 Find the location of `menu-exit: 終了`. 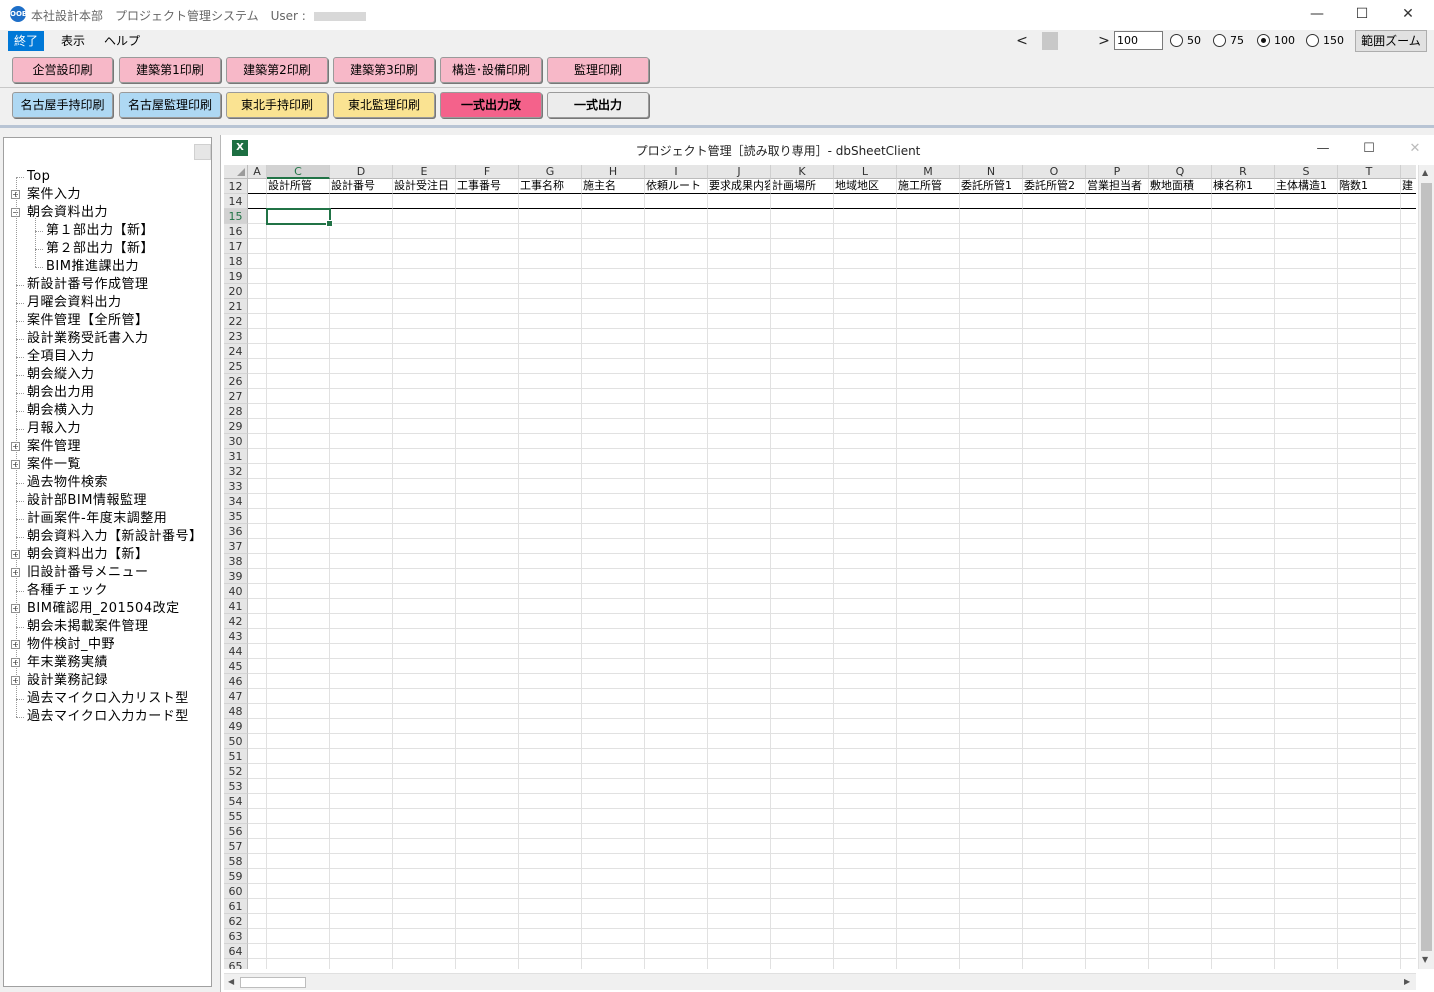

menu-exit: 終了 is located at coordinates (26, 41).